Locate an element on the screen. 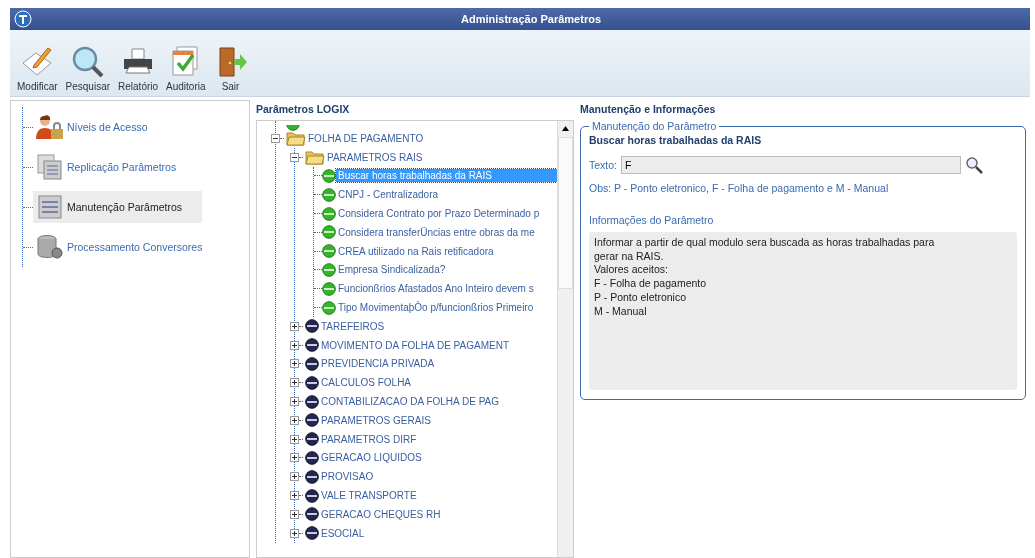 The image size is (1035, 558). panel-heading: Parâmetros LOGIX is located at coordinates (303, 109).